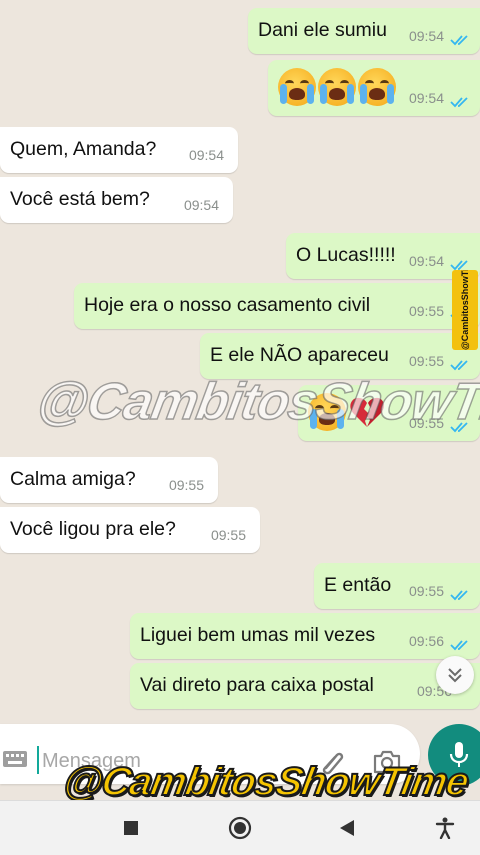 This screenshot has width=480, height=855. What do you see at coordinates (227, 305) in the screenshot?
I see `message-text: Hoje era o nosso casamento civil` at bounding box center [227, 305].